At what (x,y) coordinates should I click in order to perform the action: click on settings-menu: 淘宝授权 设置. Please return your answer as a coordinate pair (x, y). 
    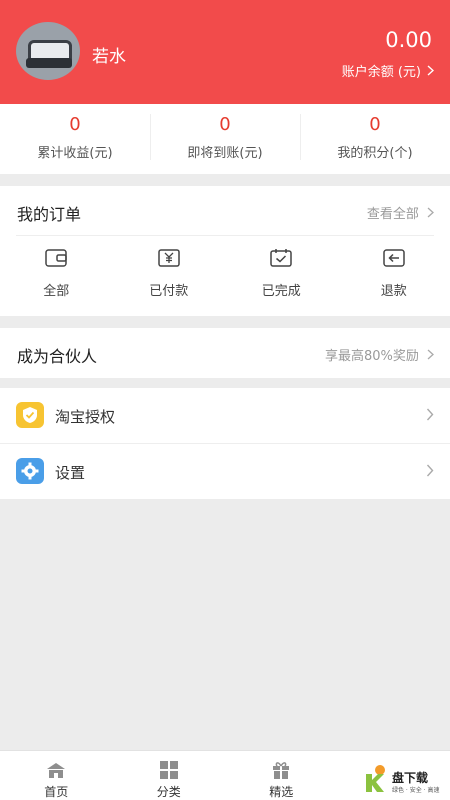
    Looking at the image, I should click on (225, 443).